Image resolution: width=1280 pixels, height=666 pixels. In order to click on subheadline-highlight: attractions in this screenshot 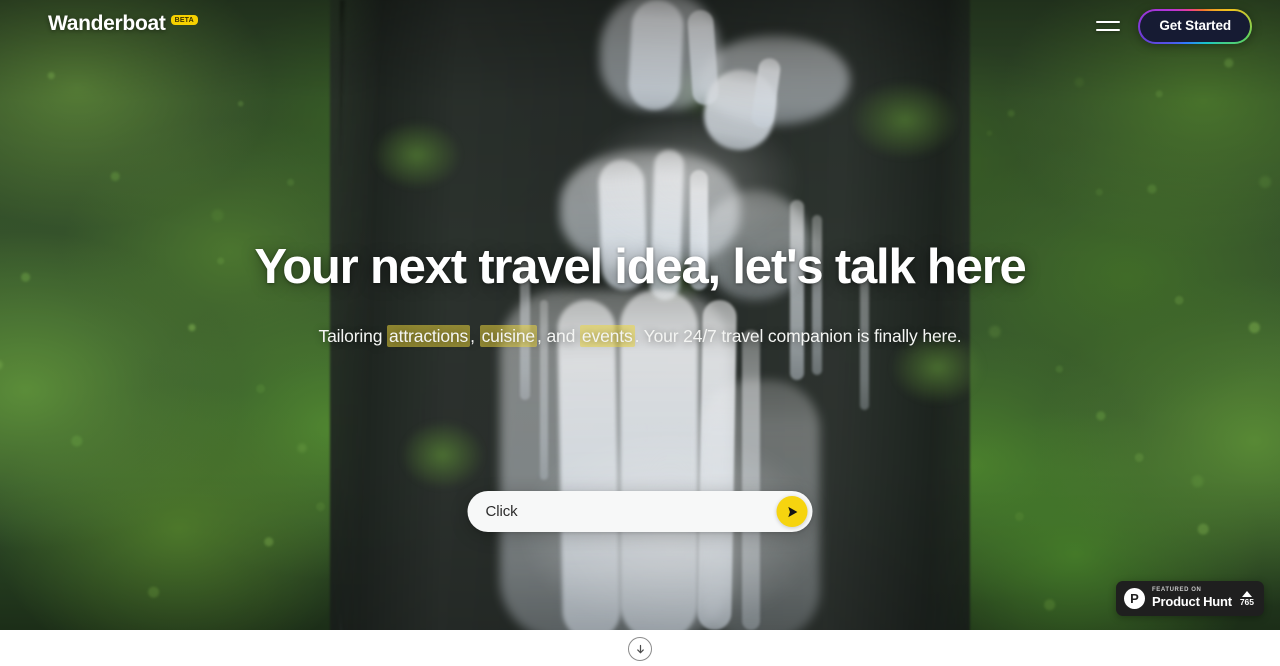, I will do `click(429, 336)`.